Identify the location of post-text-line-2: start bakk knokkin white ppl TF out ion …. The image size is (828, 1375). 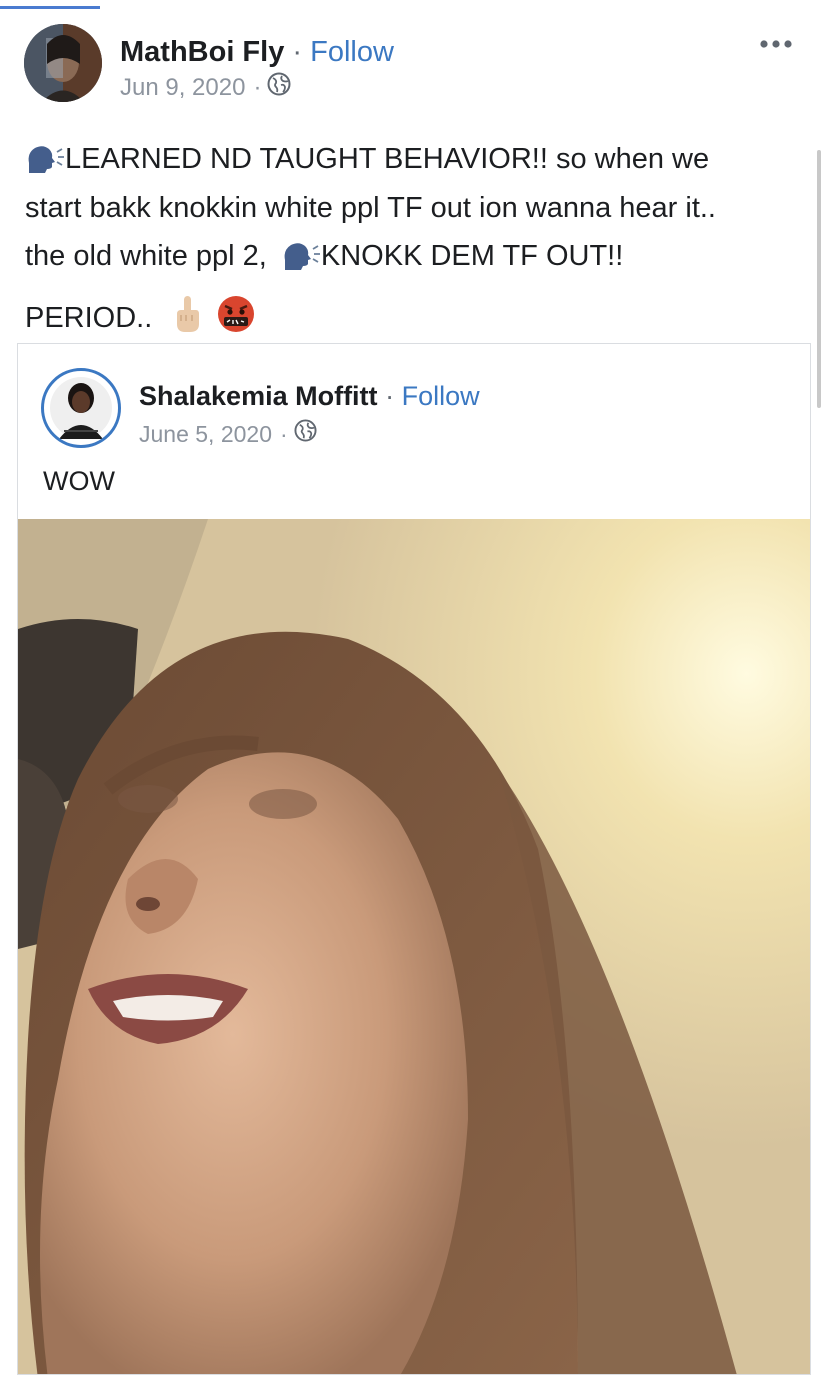
(370, 208).